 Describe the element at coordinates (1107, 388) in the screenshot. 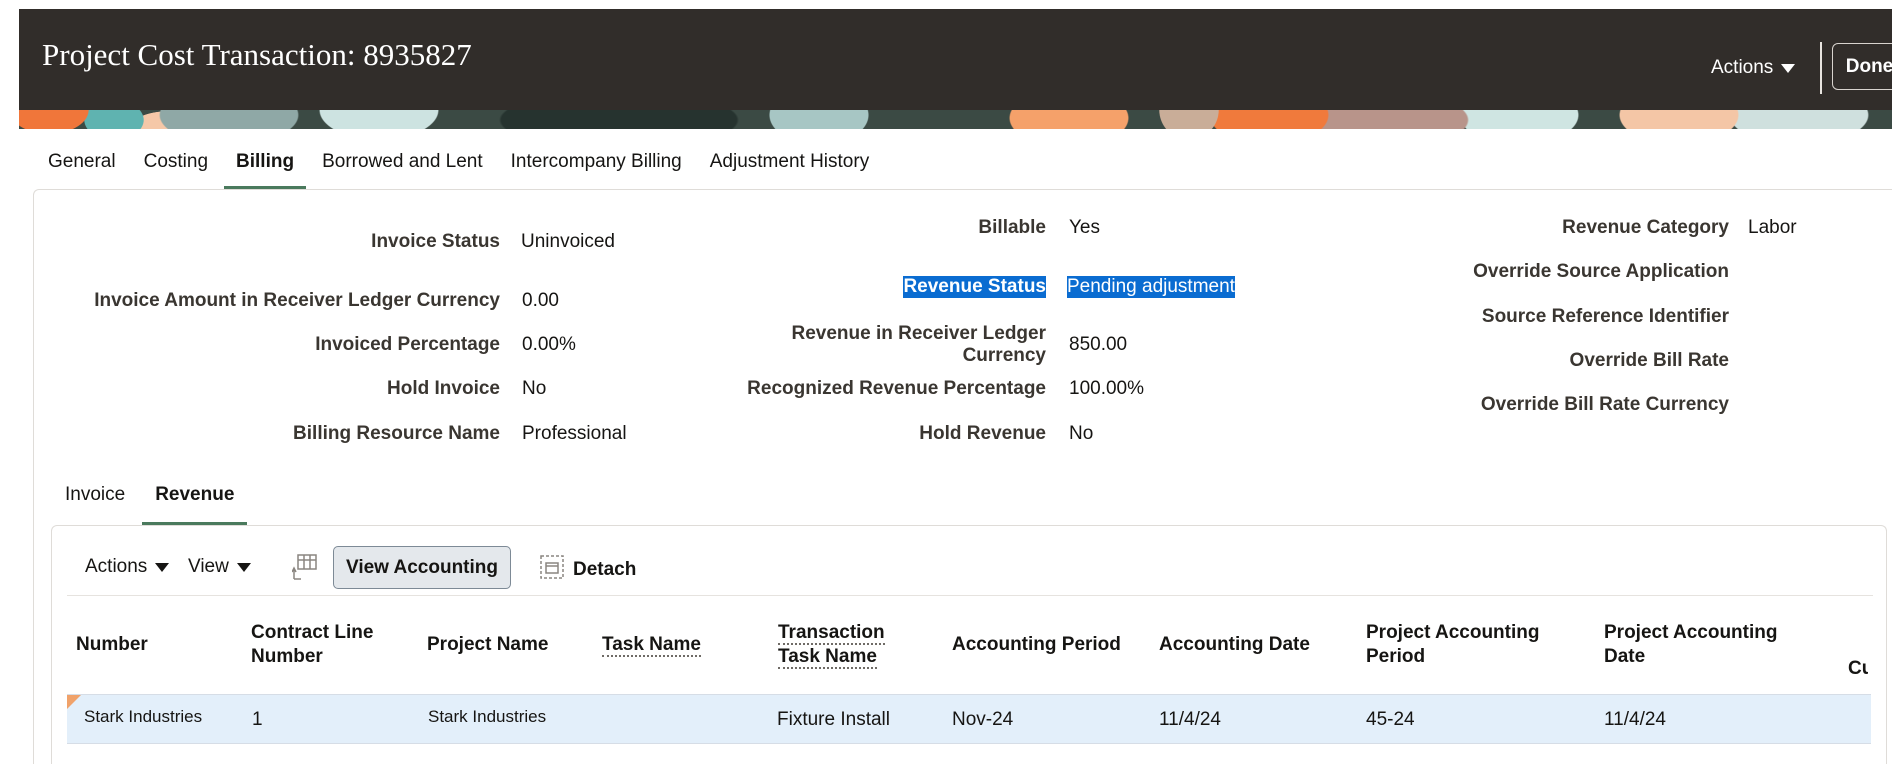

I see `recognized-revenue-percentage-value: 100.00%` at that location.